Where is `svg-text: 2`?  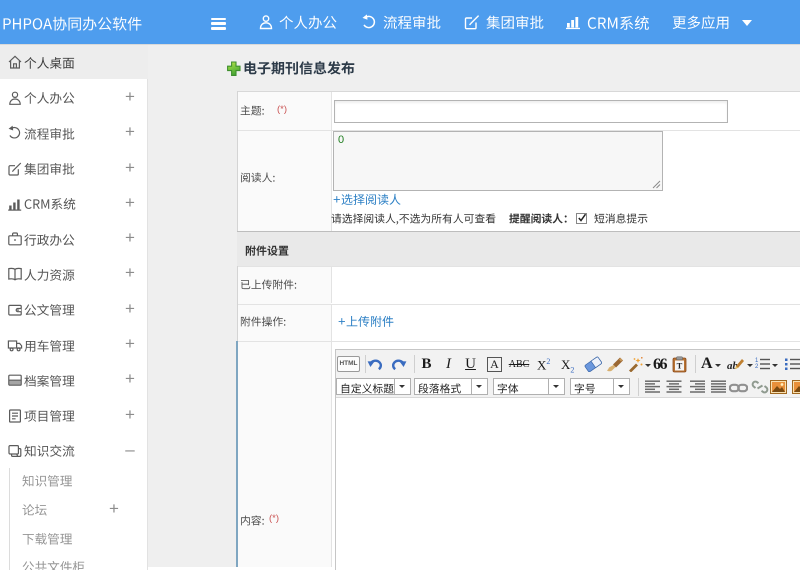 svg-text: 2 is located at coordinates (757, 367).